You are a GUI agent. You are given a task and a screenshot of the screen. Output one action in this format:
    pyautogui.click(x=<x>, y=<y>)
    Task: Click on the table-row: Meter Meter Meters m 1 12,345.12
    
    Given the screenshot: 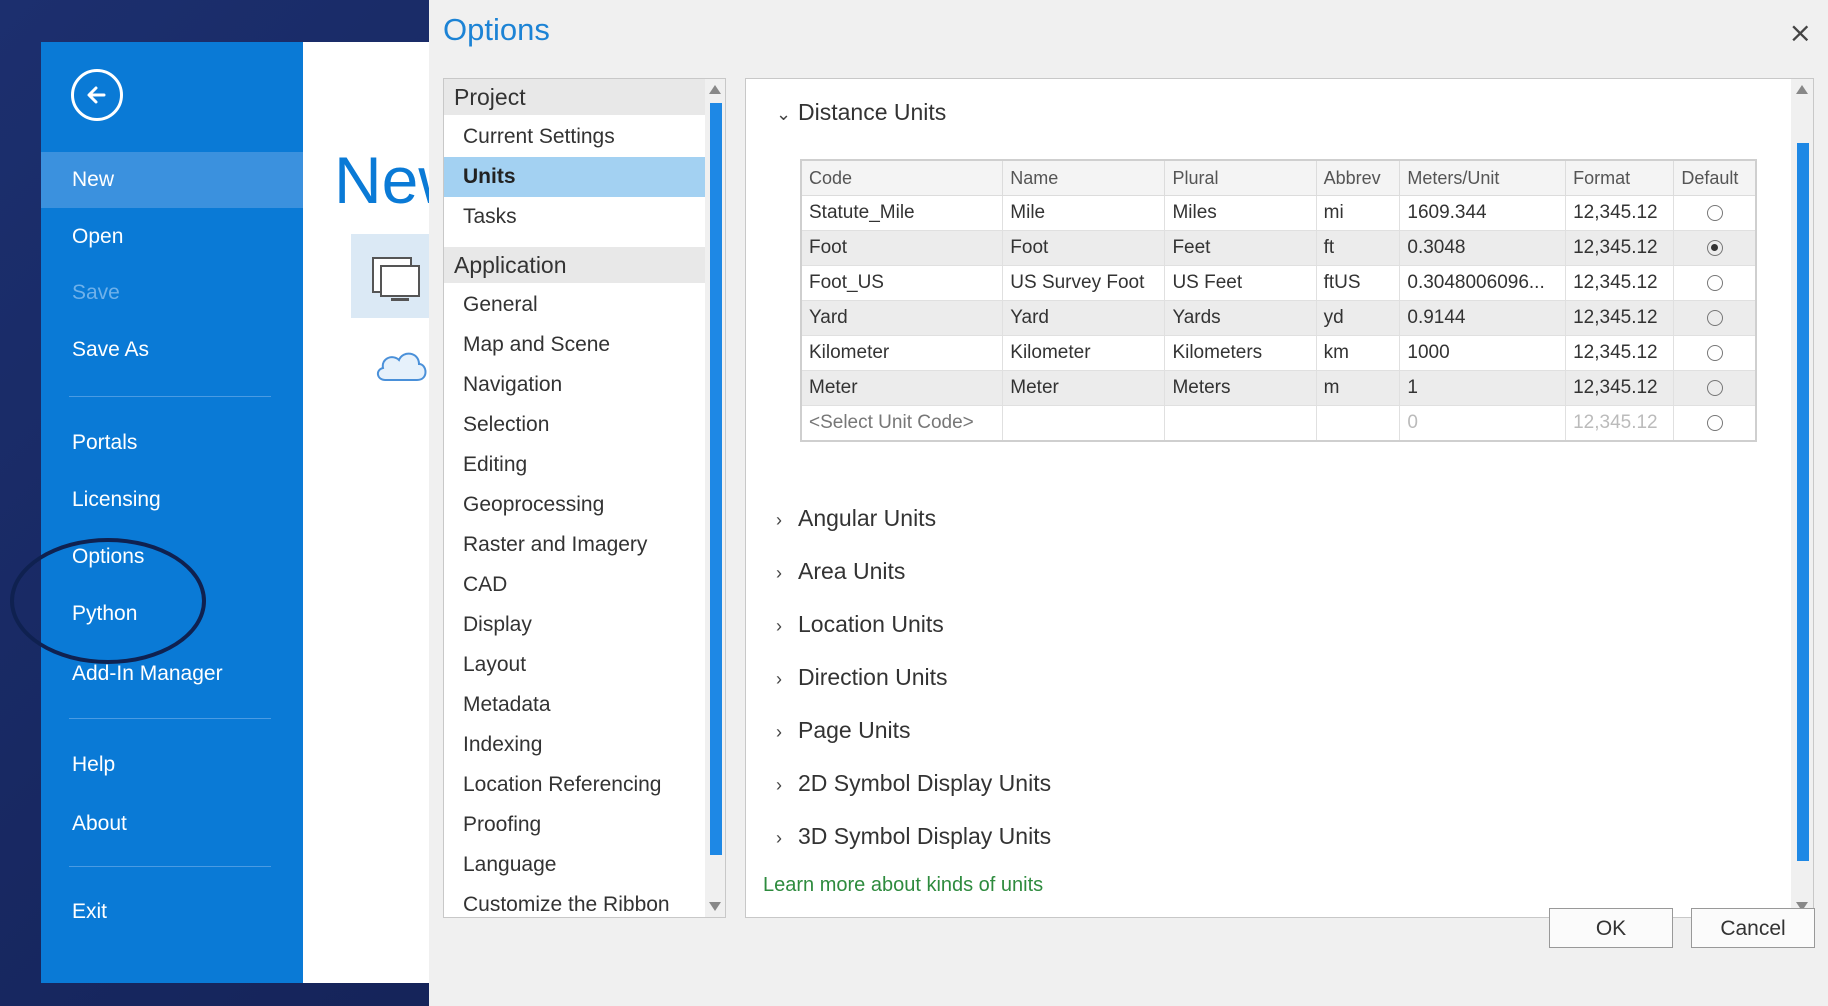 What is the action you would take?
    pyautogui.click(x=1278, y=388)
    